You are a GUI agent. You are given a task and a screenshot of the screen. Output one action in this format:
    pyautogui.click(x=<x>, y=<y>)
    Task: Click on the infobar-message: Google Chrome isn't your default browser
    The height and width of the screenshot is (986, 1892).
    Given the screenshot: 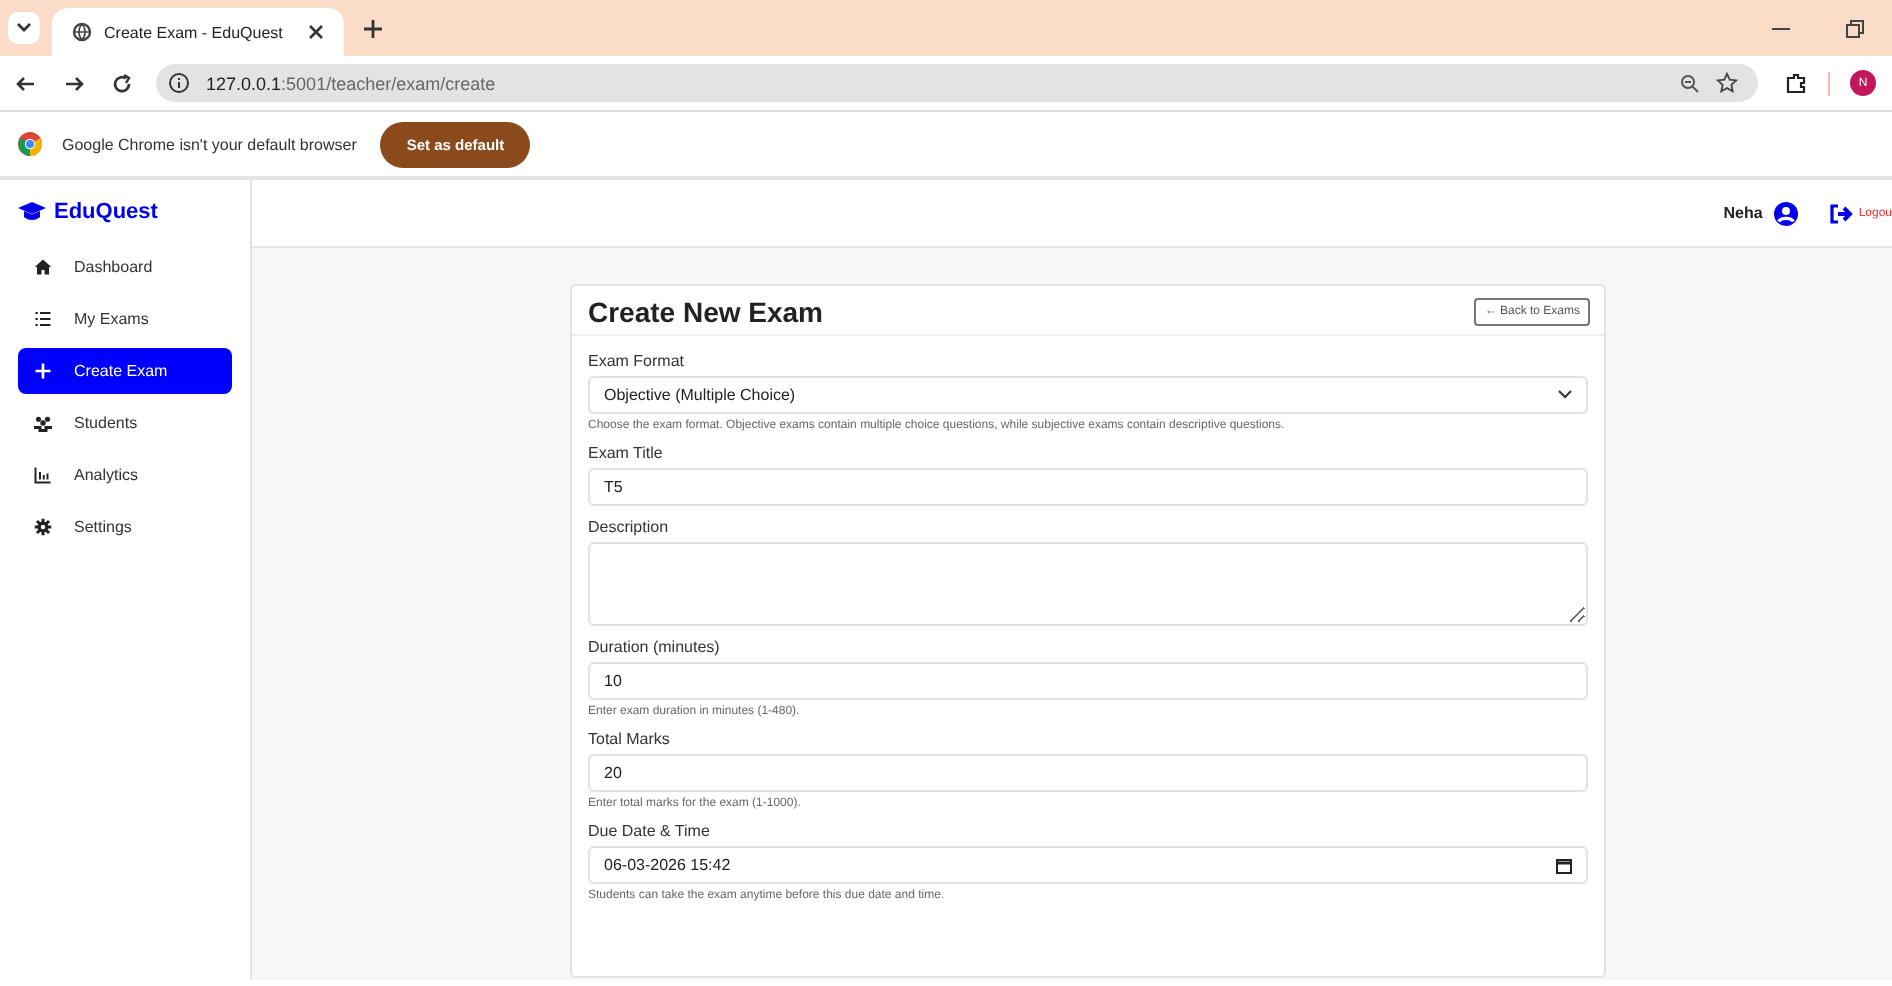 What is the action you would take?
    pyautogui.click(x=209, y=144)
    